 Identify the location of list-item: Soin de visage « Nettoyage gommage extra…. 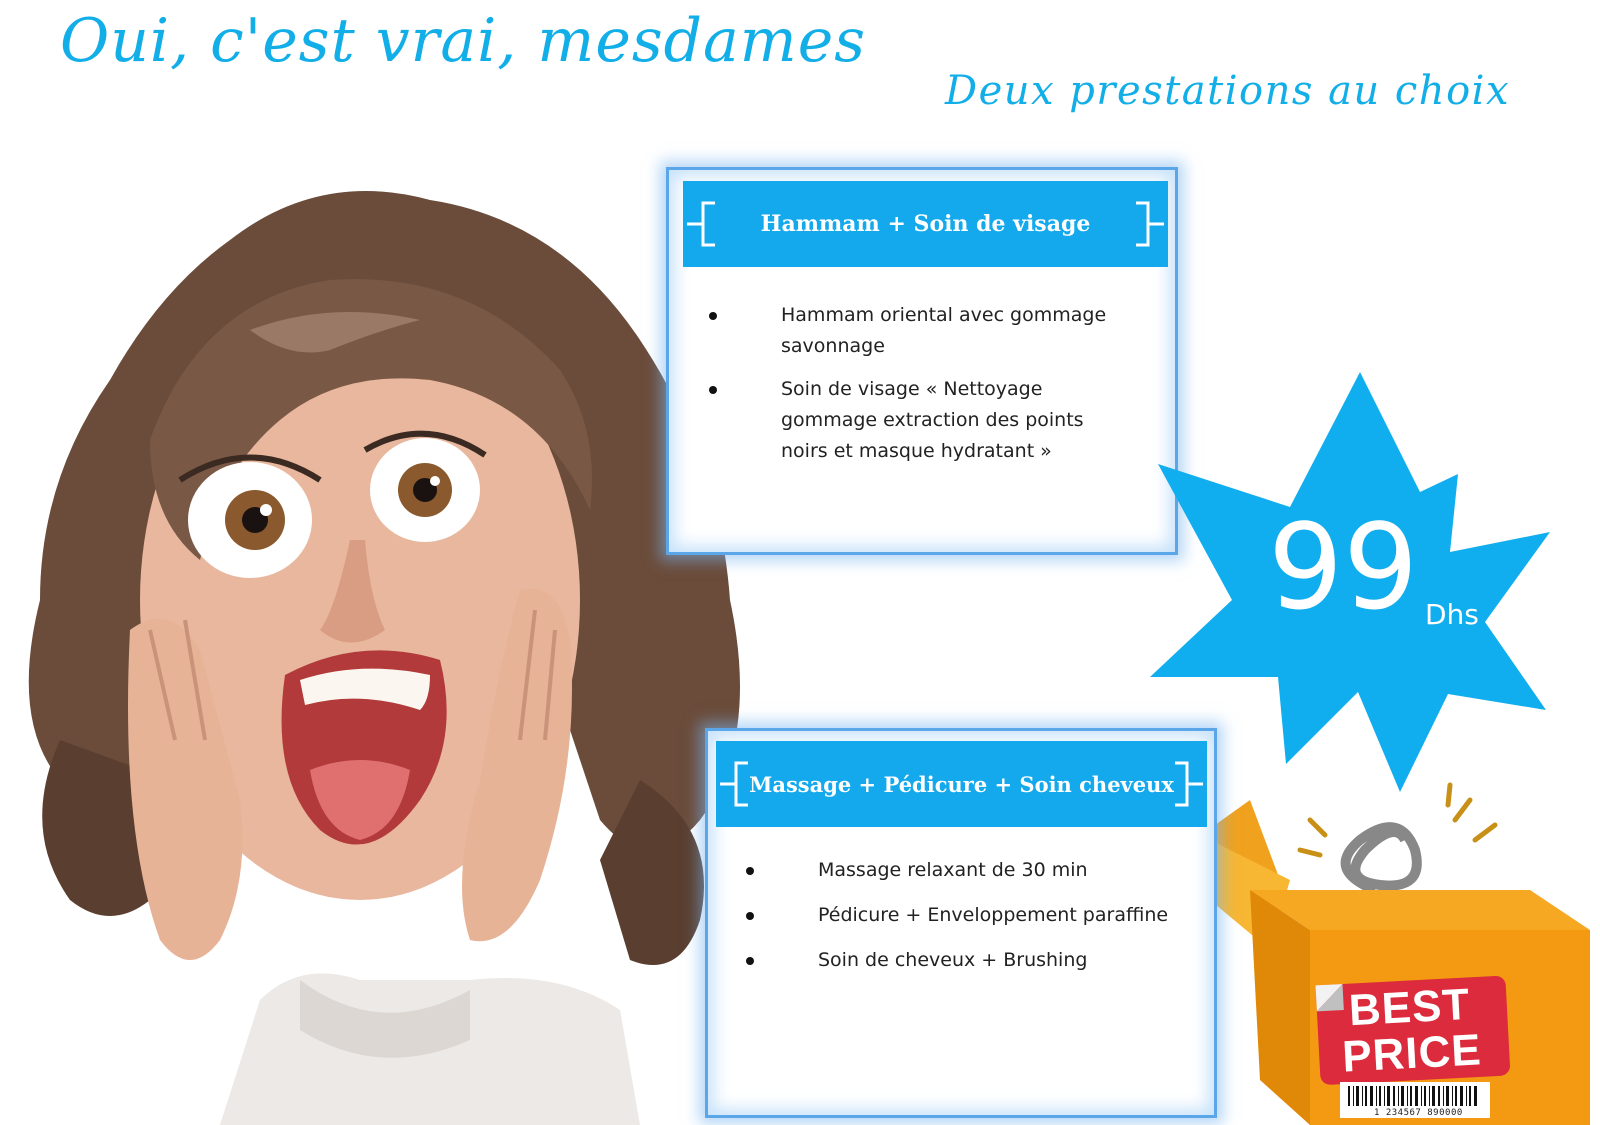
(919, 420).